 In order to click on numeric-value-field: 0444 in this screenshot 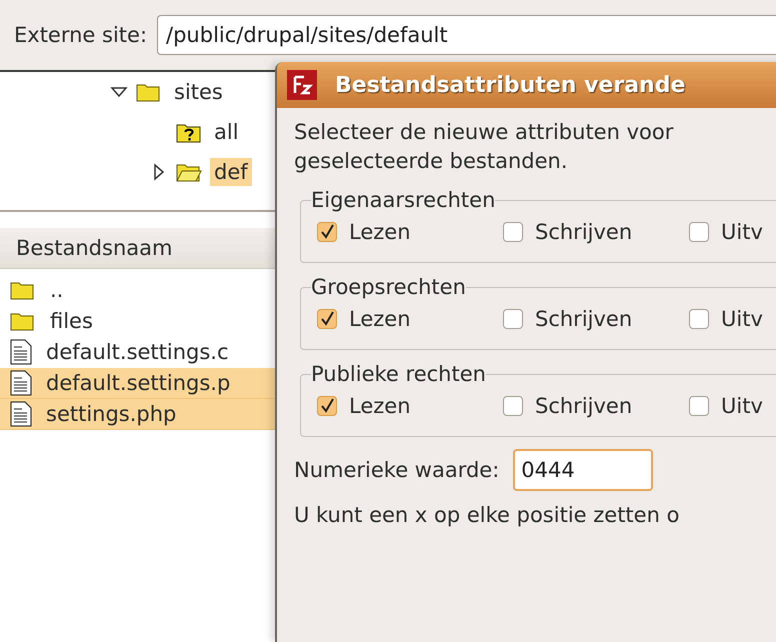, I will do `click(583, 470)`.